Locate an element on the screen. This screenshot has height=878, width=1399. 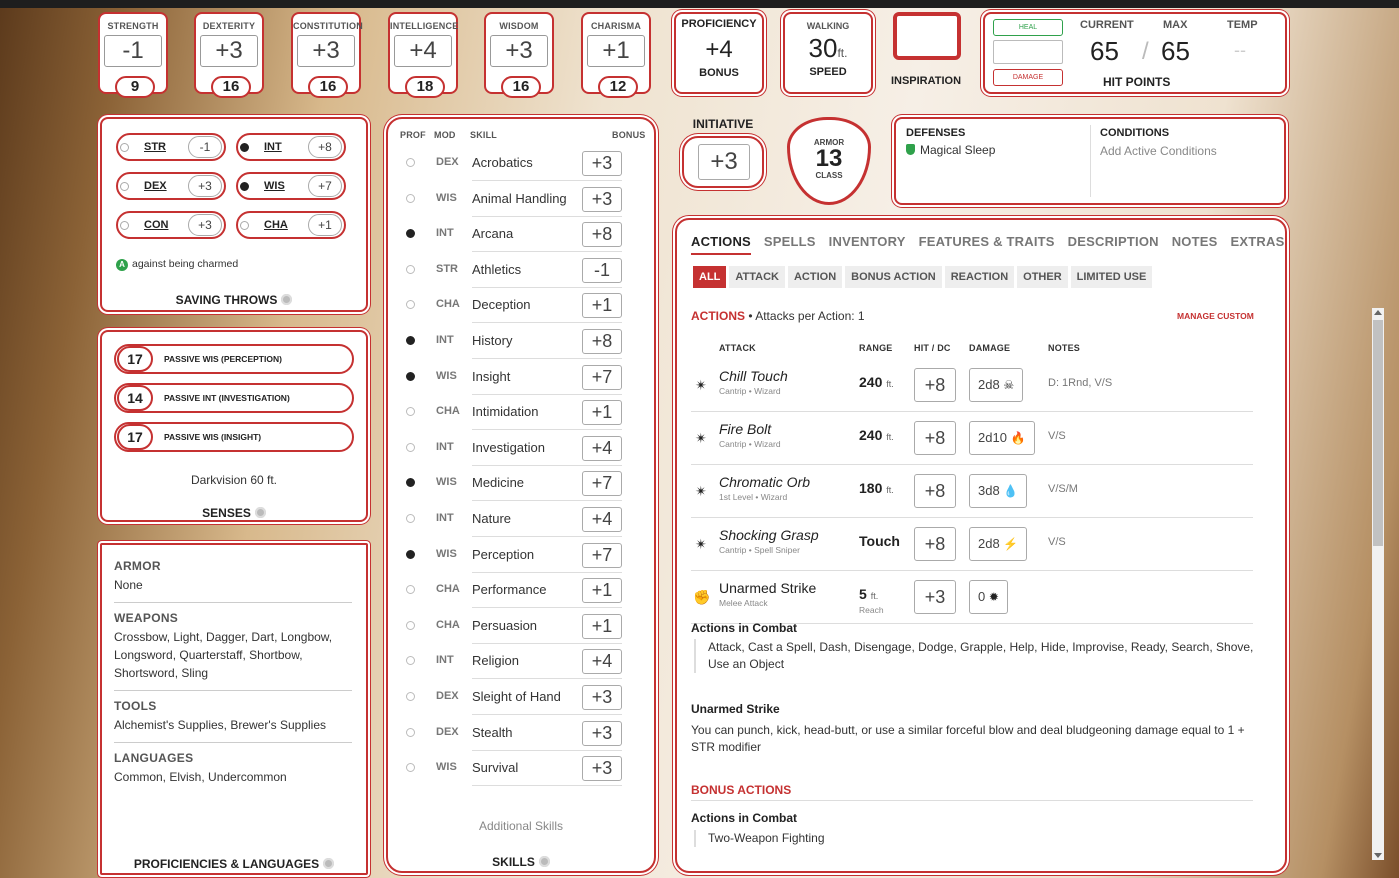
skill-bonus: +1 is located at coordinates (602, 626).